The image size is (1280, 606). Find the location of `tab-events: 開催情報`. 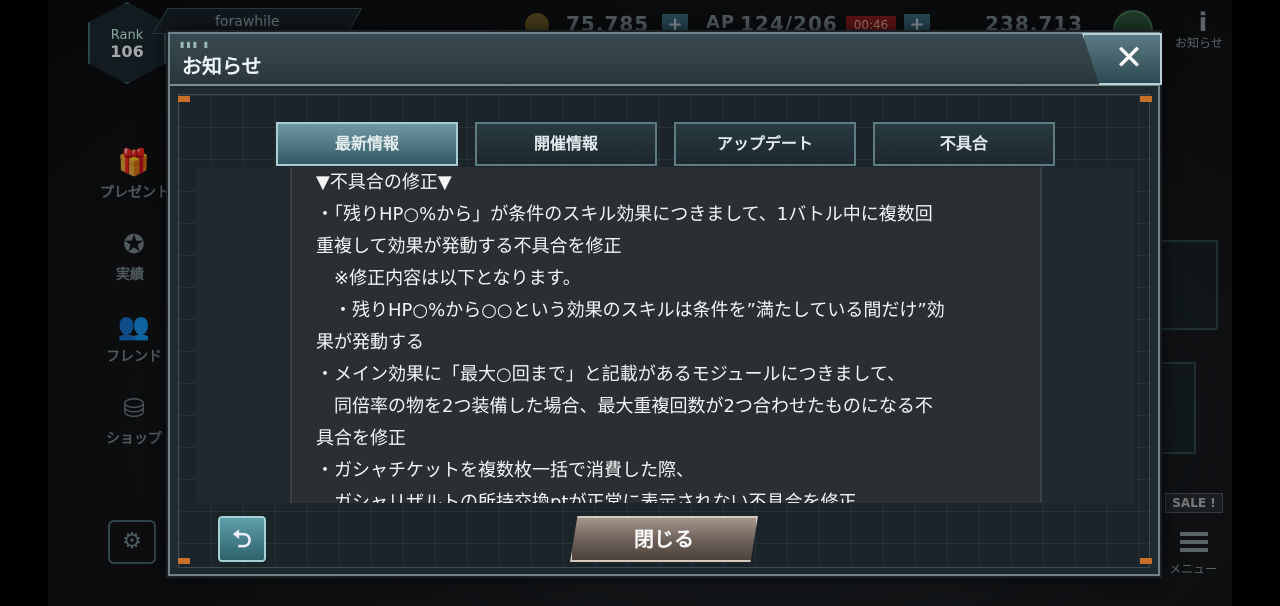

tab-events: 開催情報 is located at coordinates (566, 144).